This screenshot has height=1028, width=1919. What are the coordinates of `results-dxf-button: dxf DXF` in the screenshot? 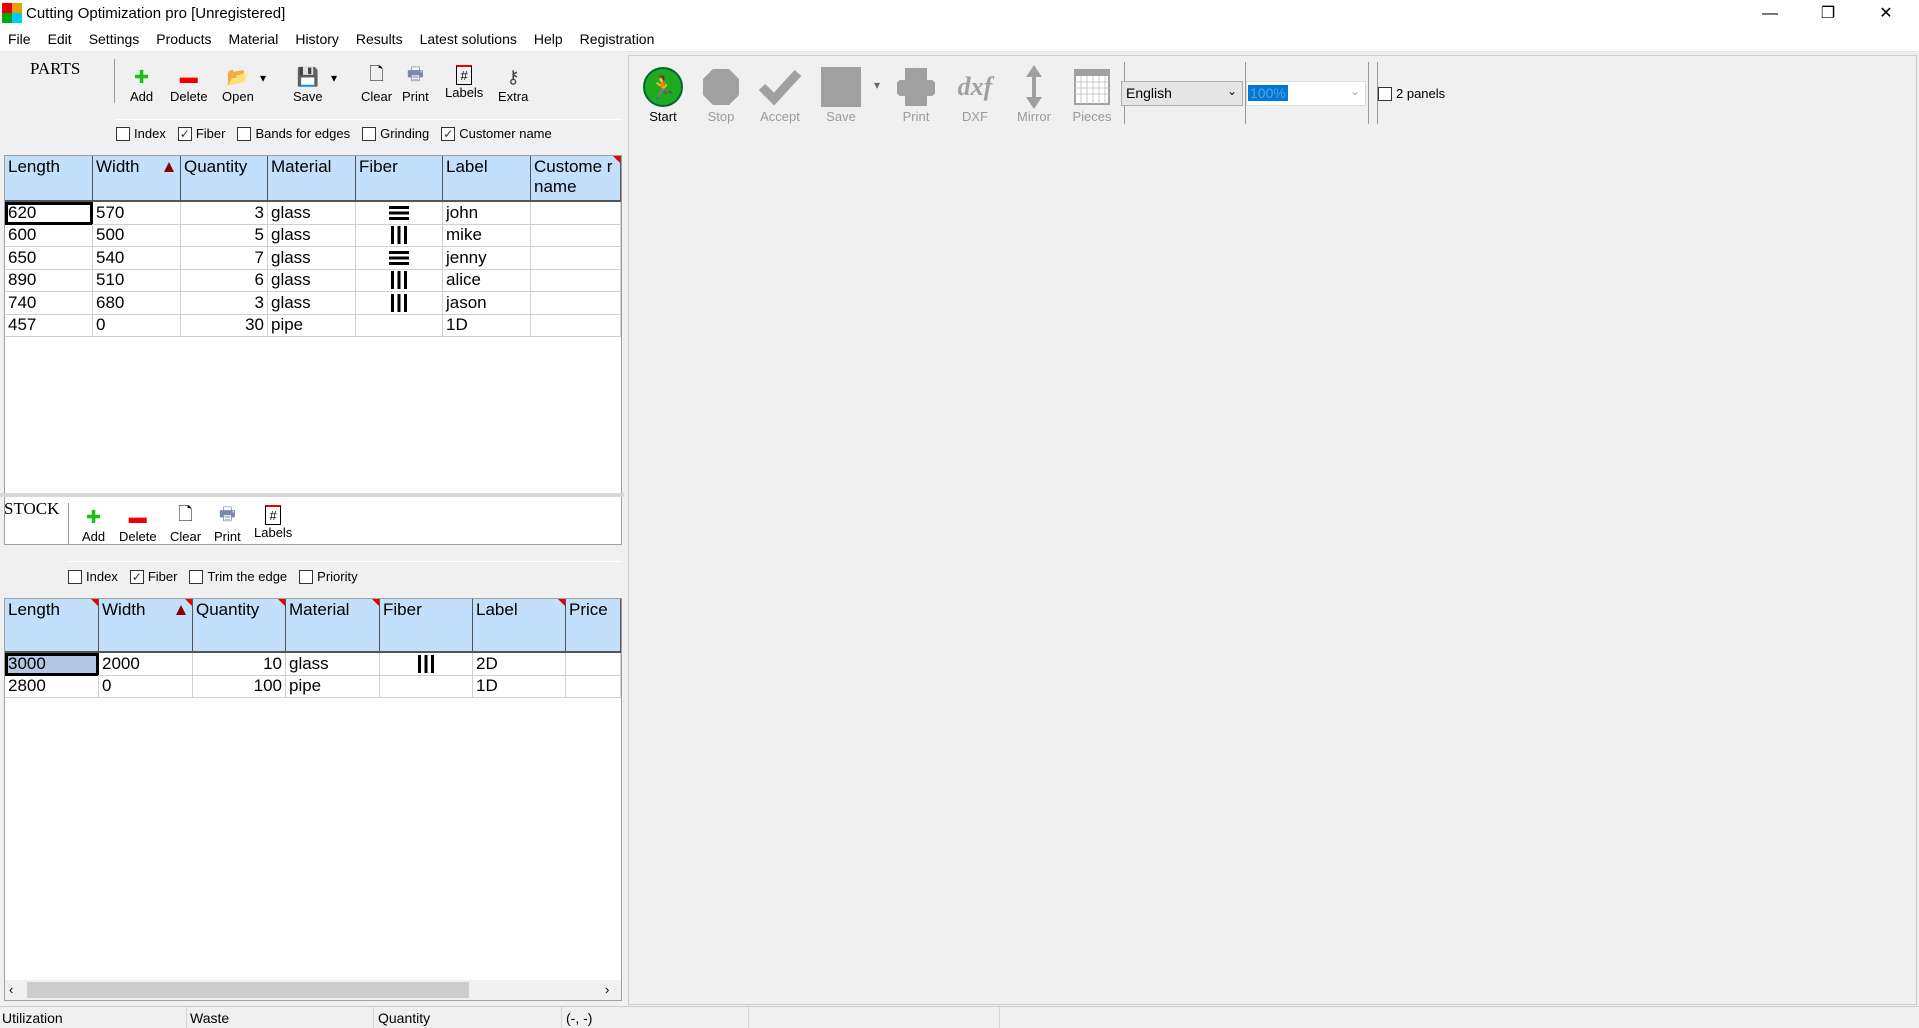 It's located at (975, 94).